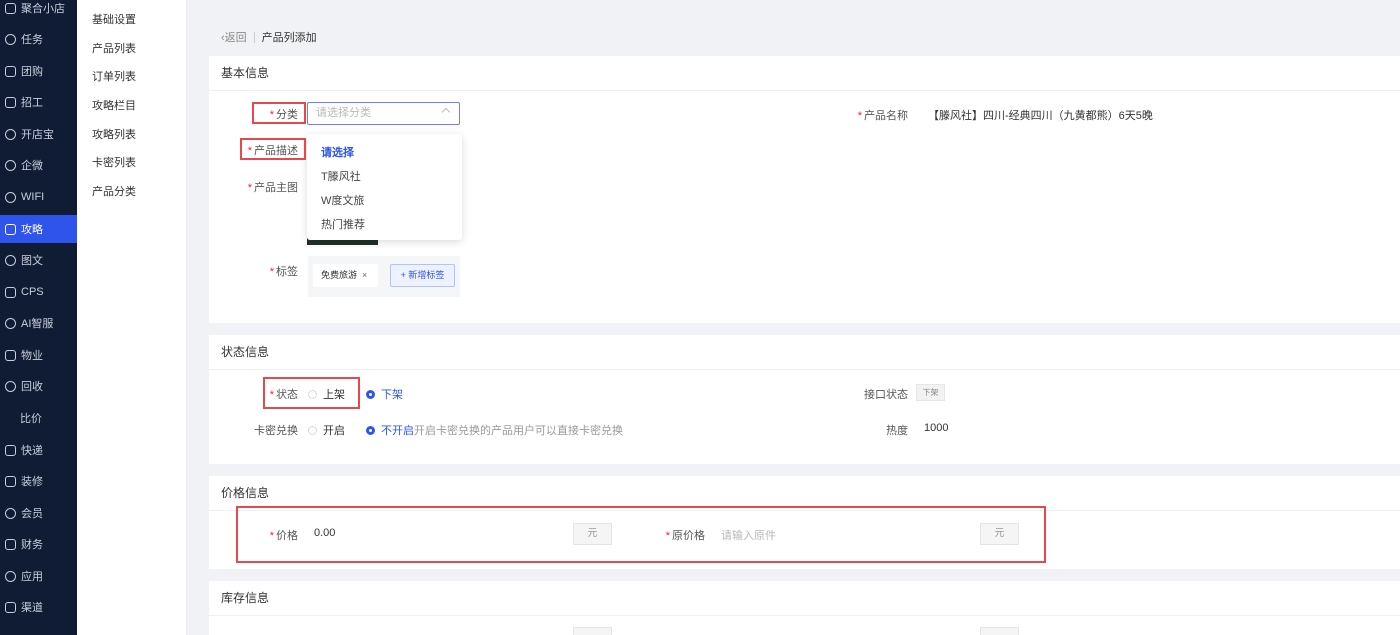 This screenshot has height=635, width=1400. What do you see at coordinates (32, 40) in the screenshot?
I see `nav-label: 任务` at bounding box center [32, 40].